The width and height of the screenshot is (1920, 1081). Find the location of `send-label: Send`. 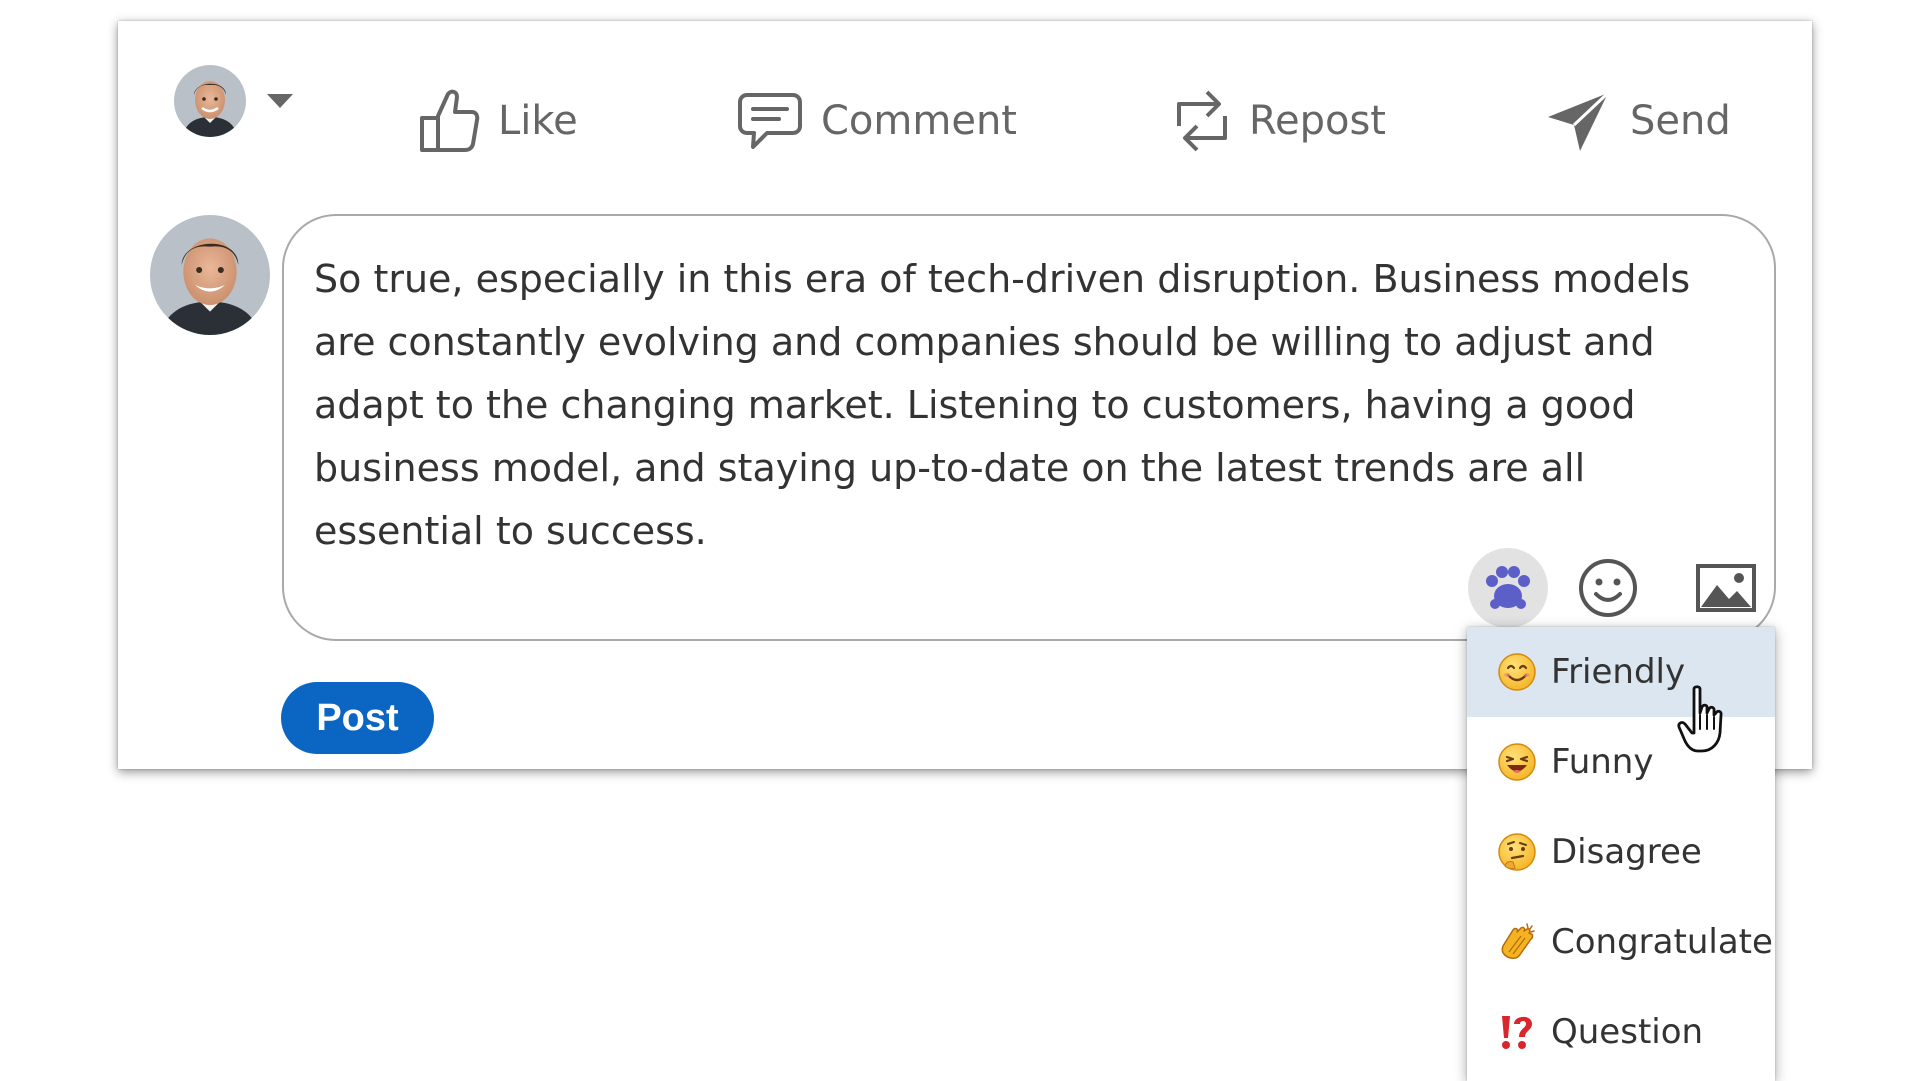

send-label: Send is located at coordinates (1680, 121).